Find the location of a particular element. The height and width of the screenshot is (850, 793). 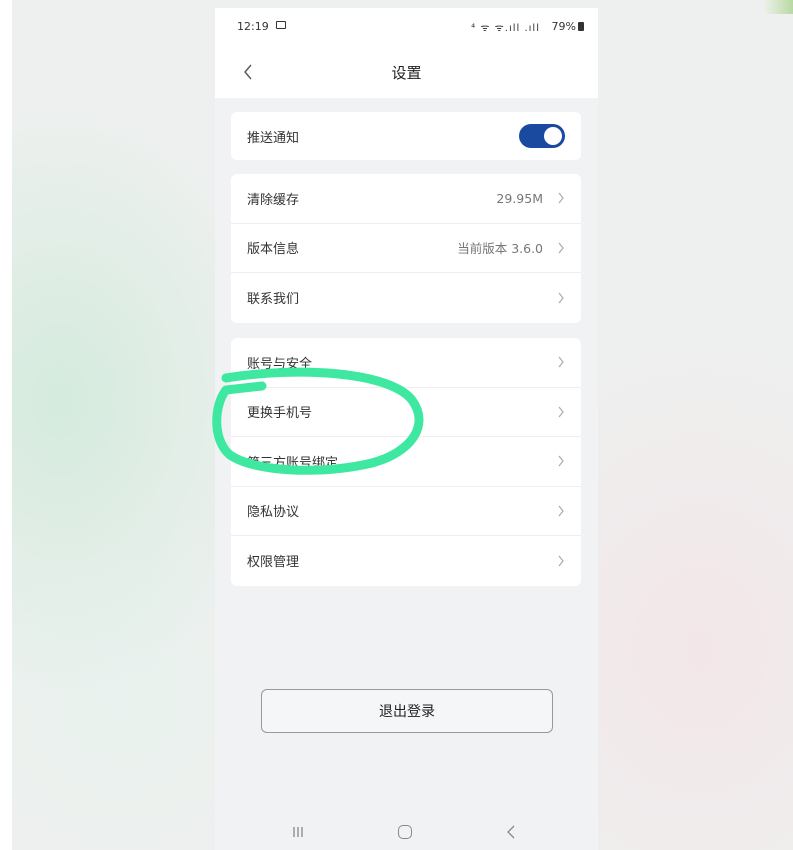

setting-label: 清除缓存 is located at coordinates (273, 200).